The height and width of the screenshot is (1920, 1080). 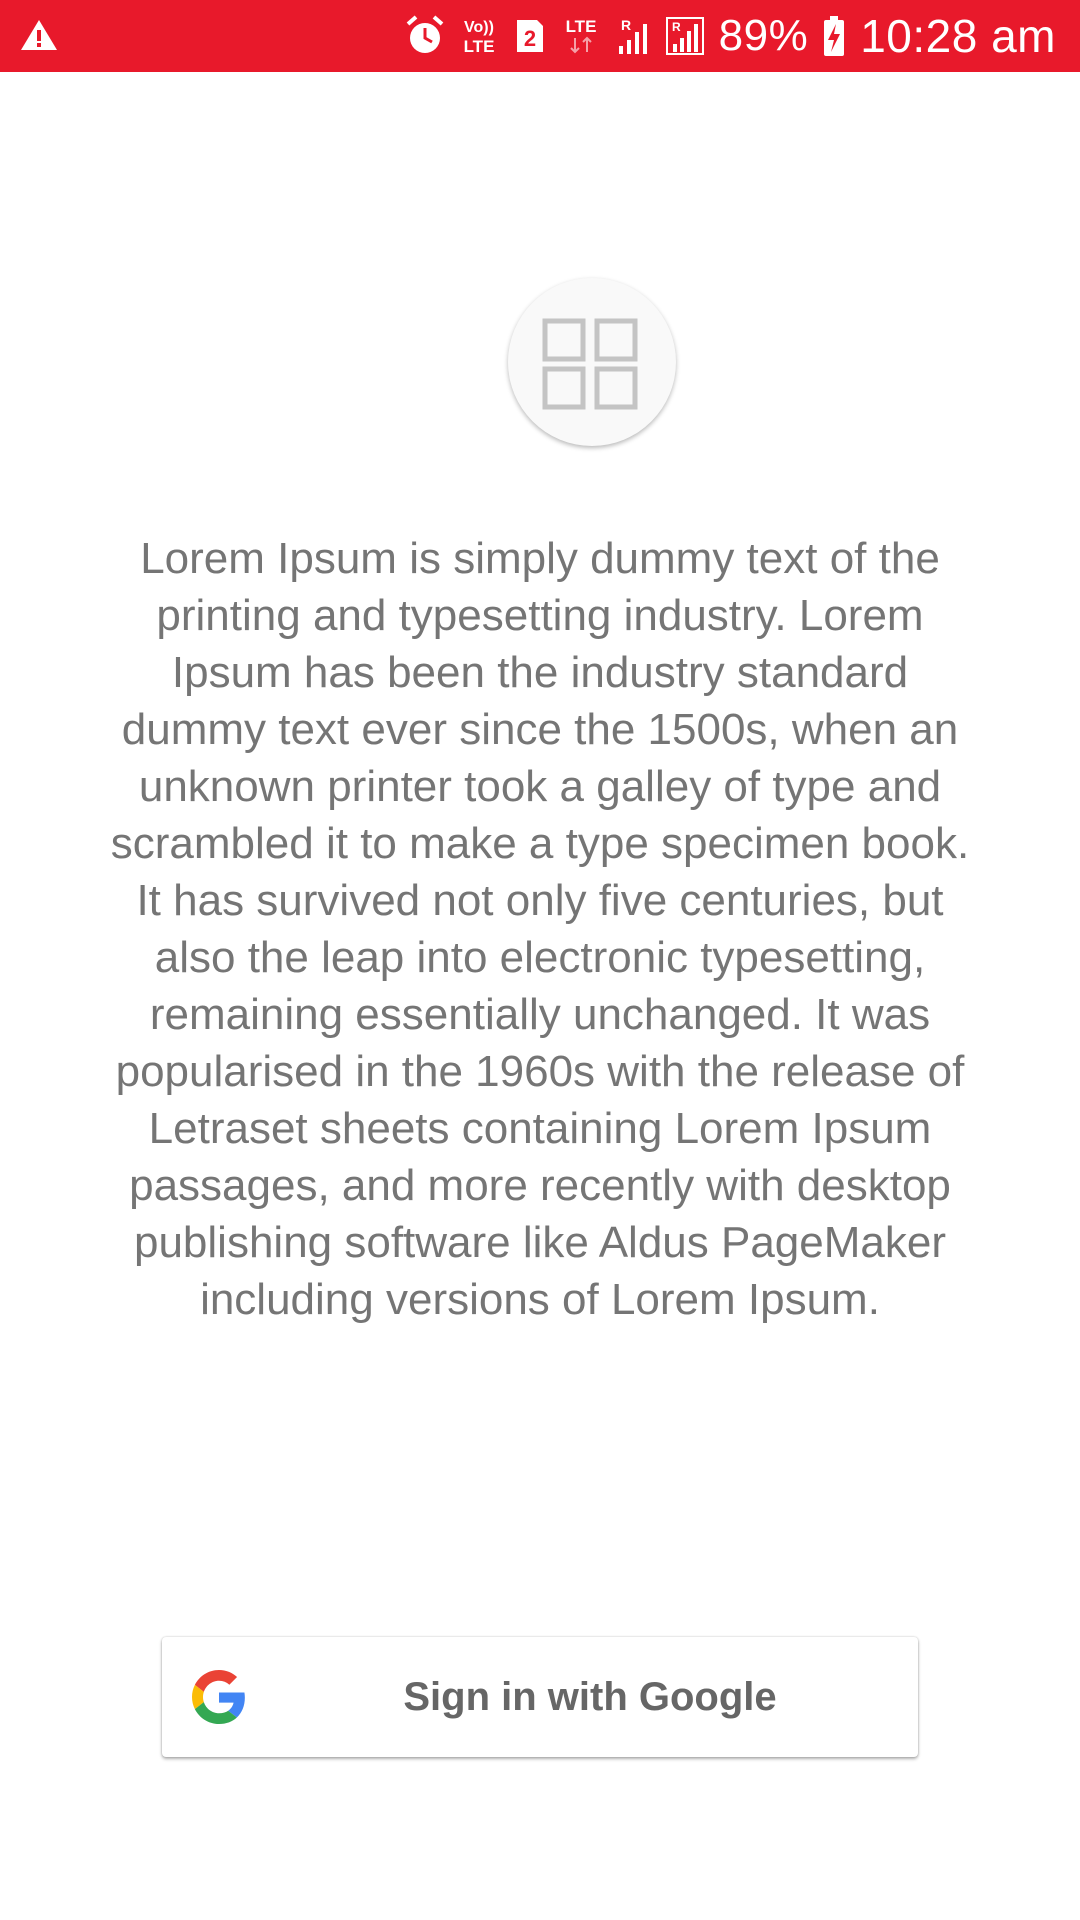 I want to click on svg-text: 2, so click(x=530, y=38).